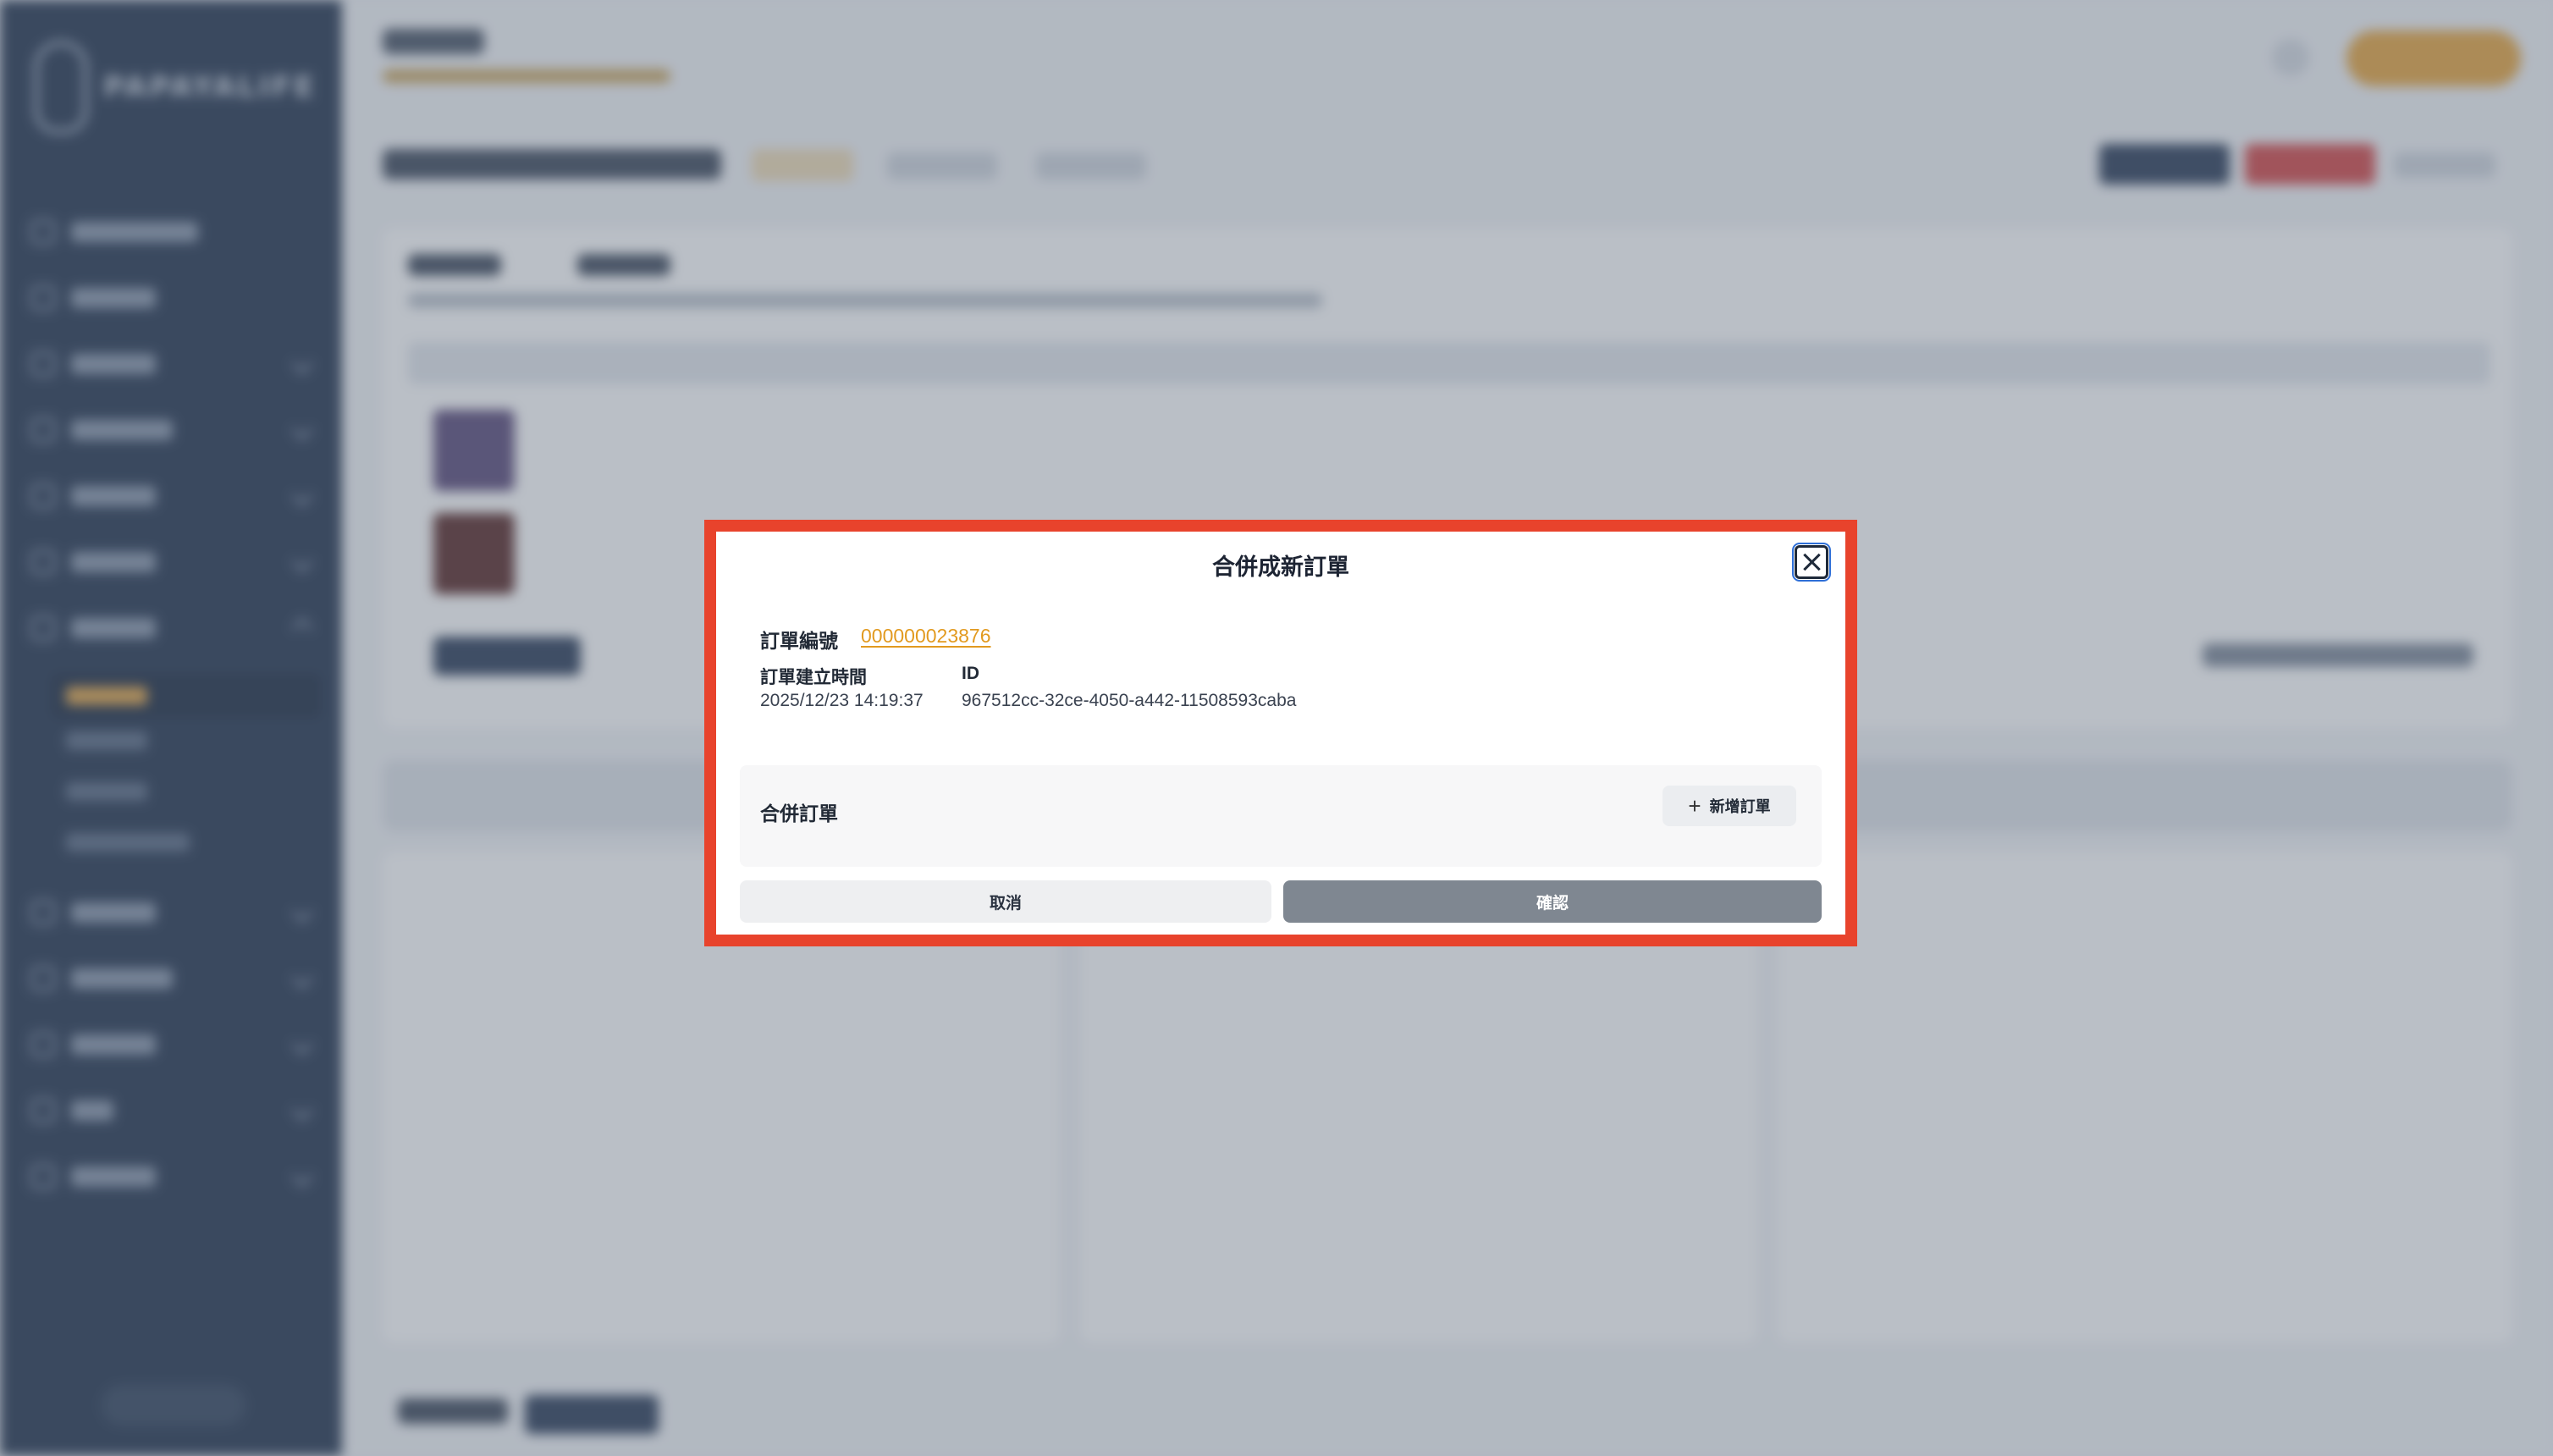 This screenshot has width=2553, height=1456. Describe the element at coordinates (1129, 700) in the screenshot. I see `id-value: 967512cc-32ce-4050-a442-11508593caba` at that location.